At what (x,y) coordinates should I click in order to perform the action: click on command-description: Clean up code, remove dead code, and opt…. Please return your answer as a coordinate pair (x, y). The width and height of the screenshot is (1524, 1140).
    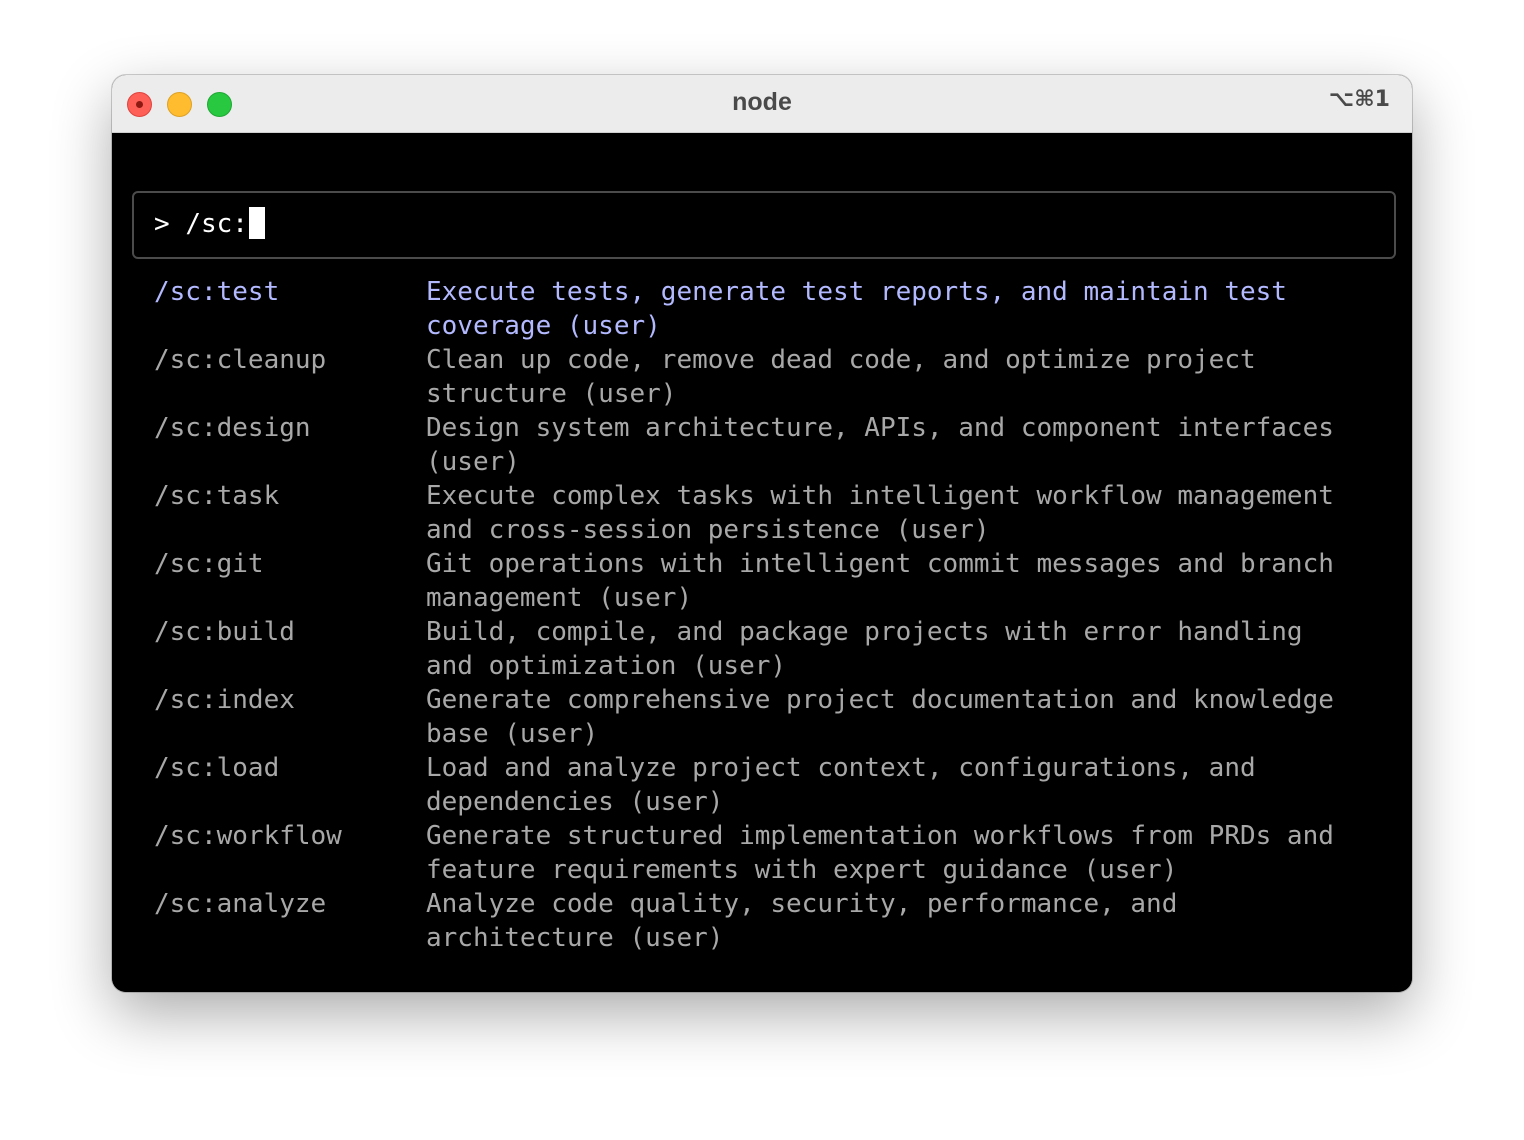
    Looking at the image, I should click on (896, 377).